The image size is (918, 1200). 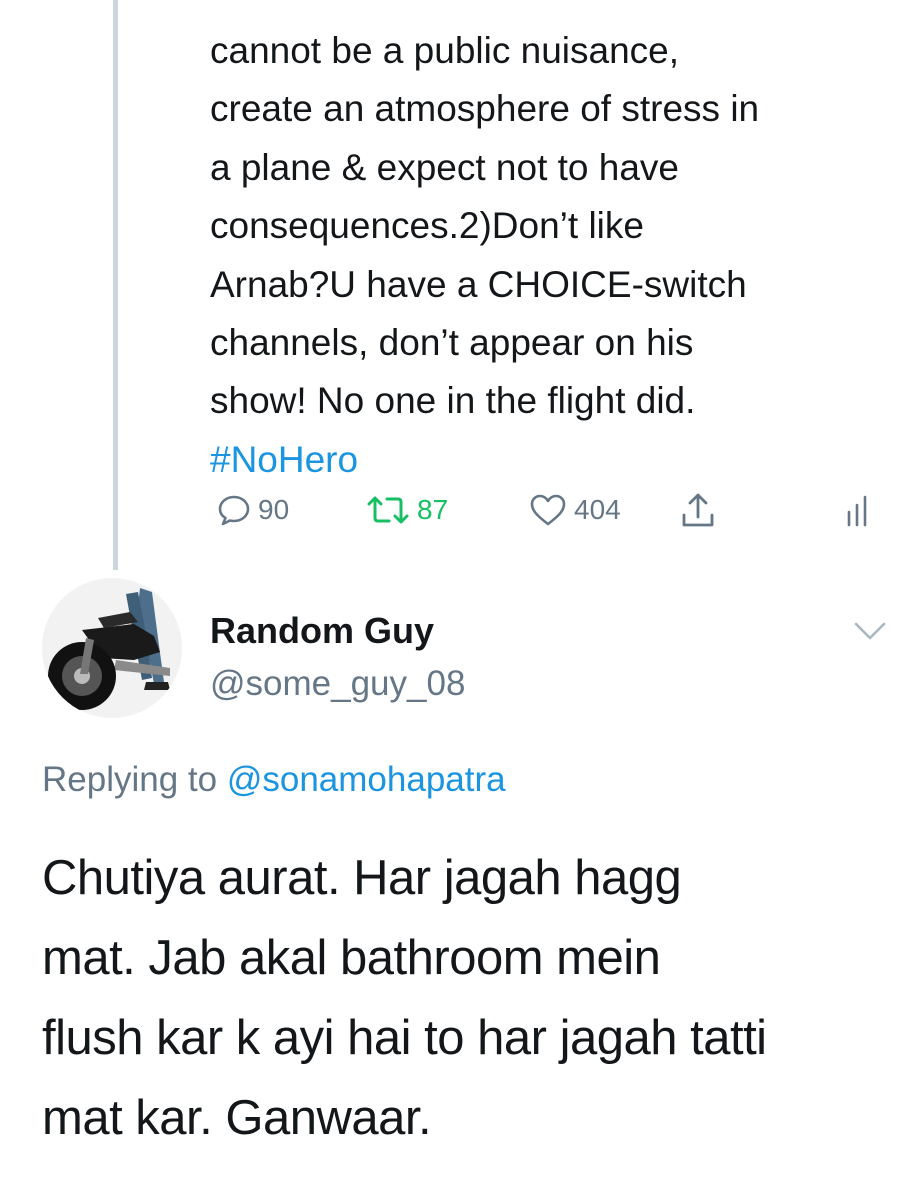 I want to click on tweet-action-bar: 90 87 404, so click(x=550, y=510).